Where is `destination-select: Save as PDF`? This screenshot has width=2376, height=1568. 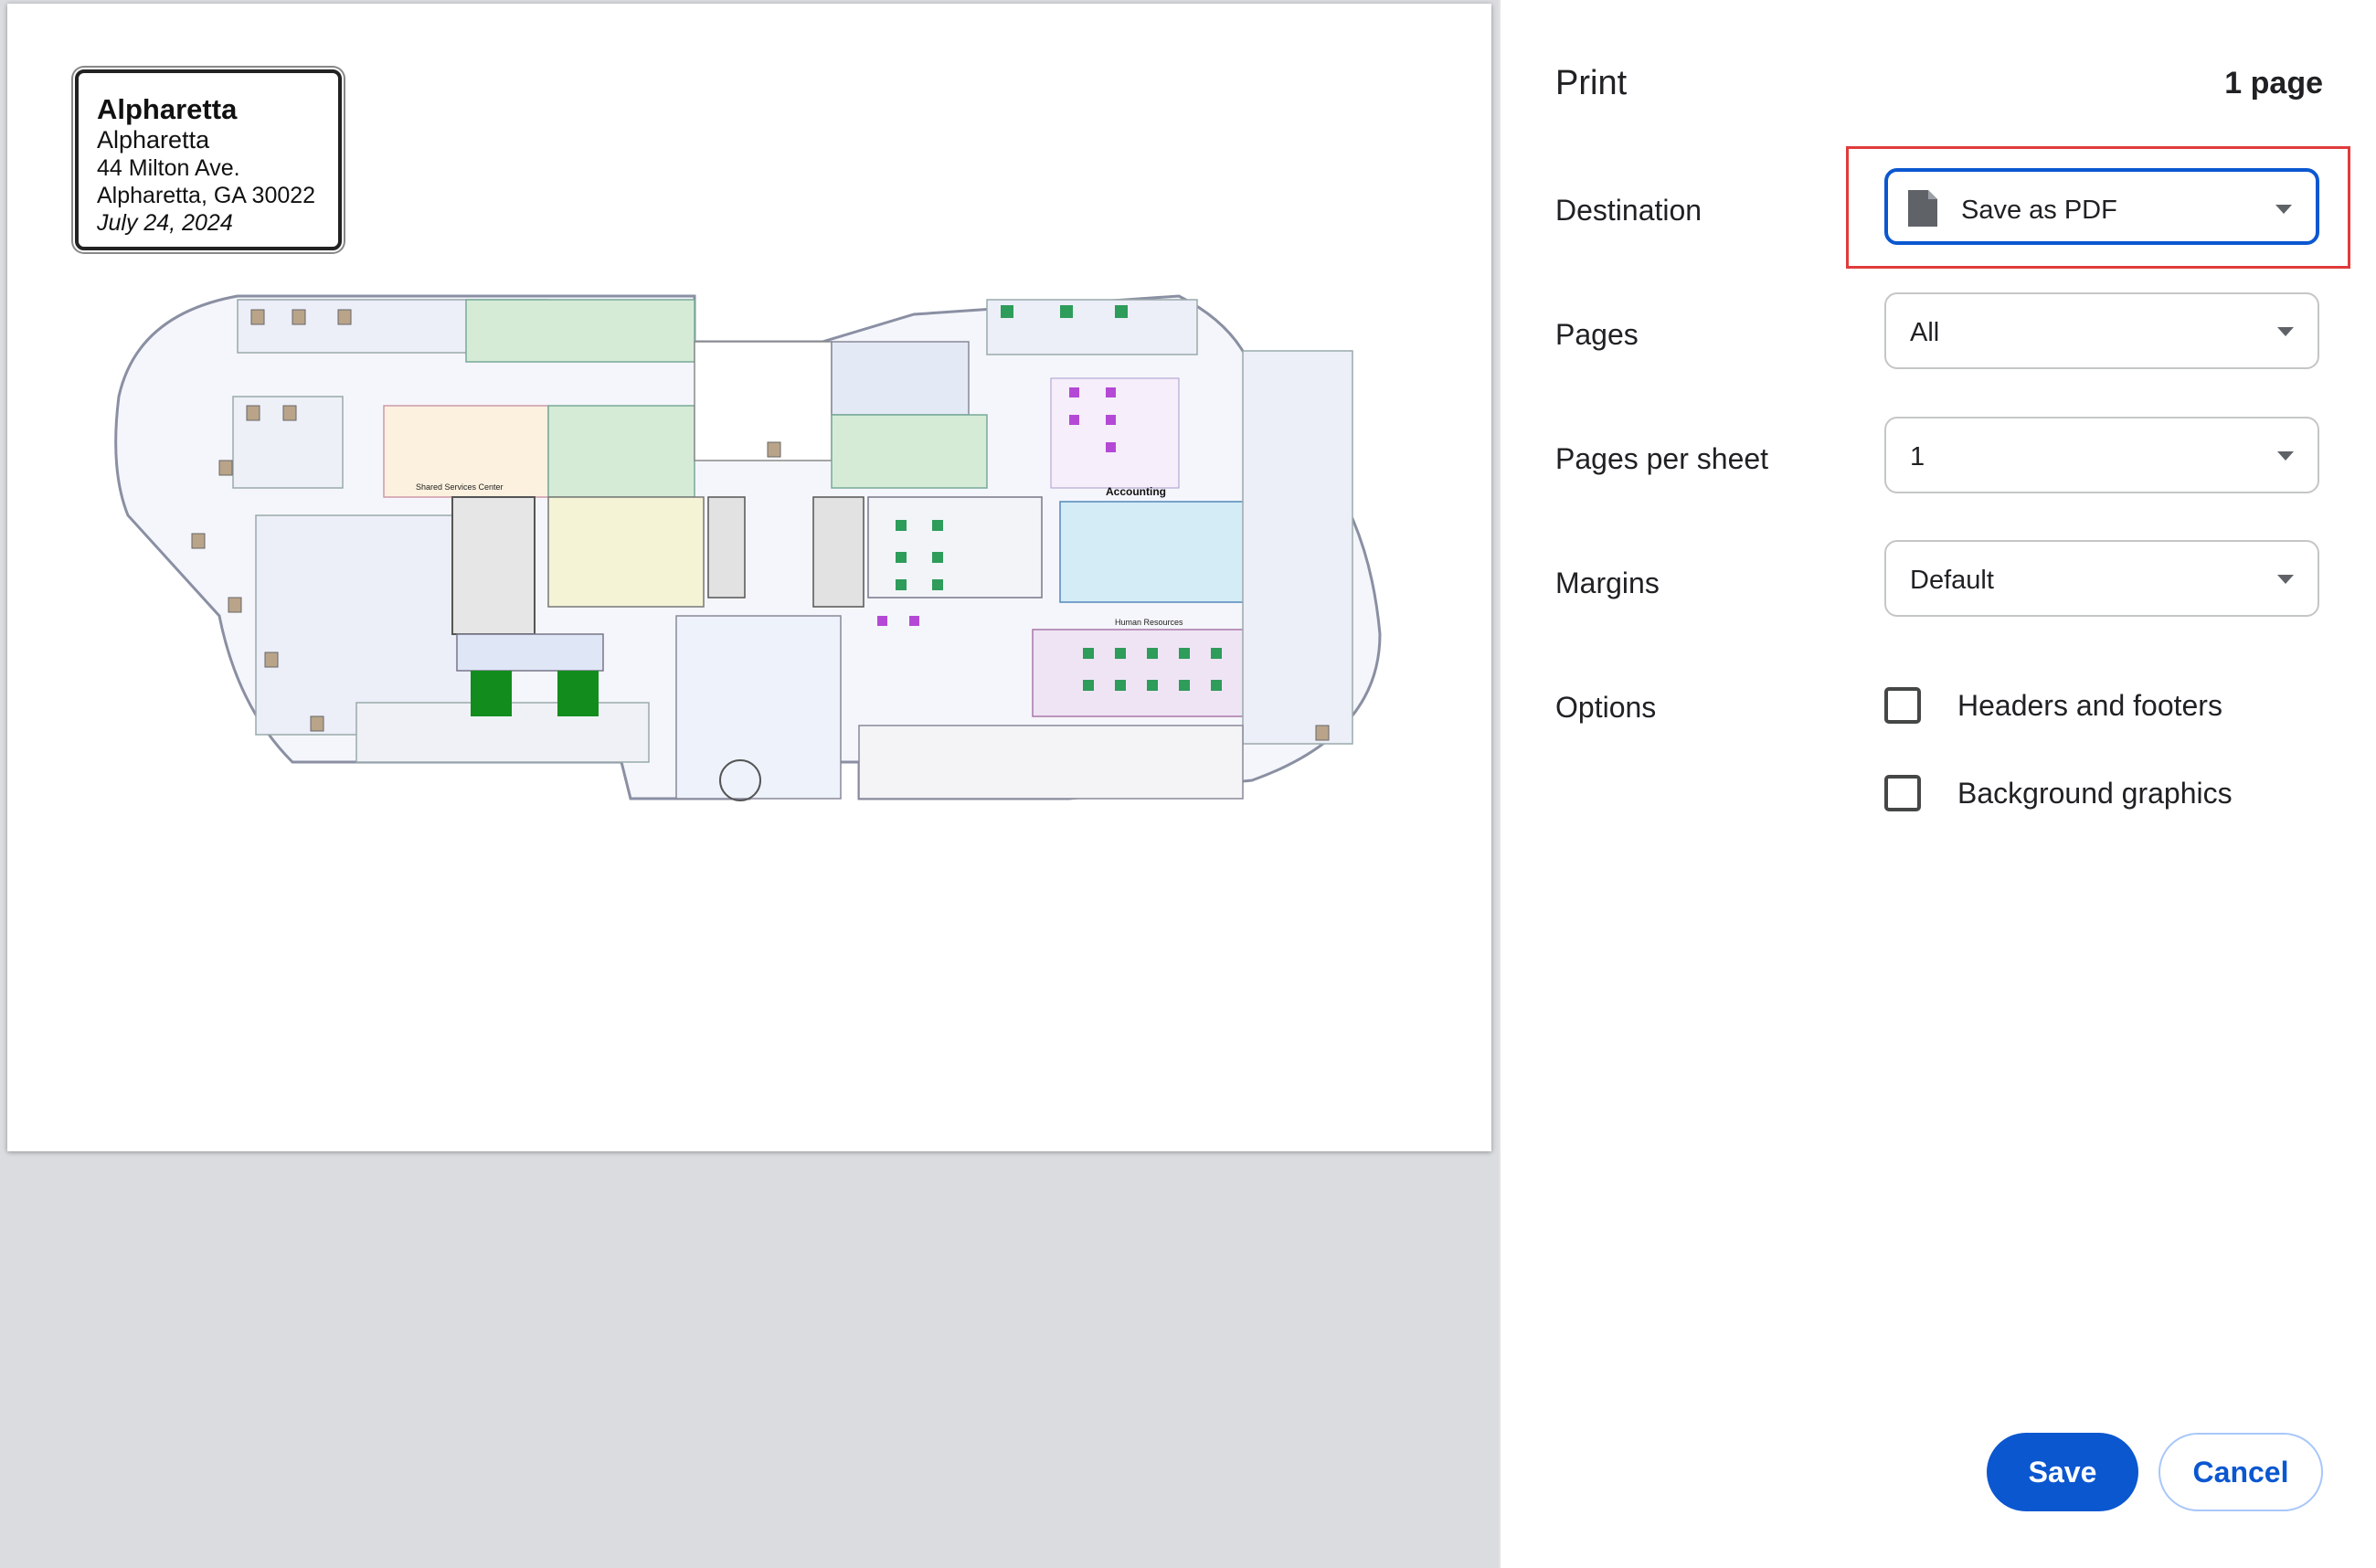
destination-select: Save as PDF is located at coordinates (2101, 207).